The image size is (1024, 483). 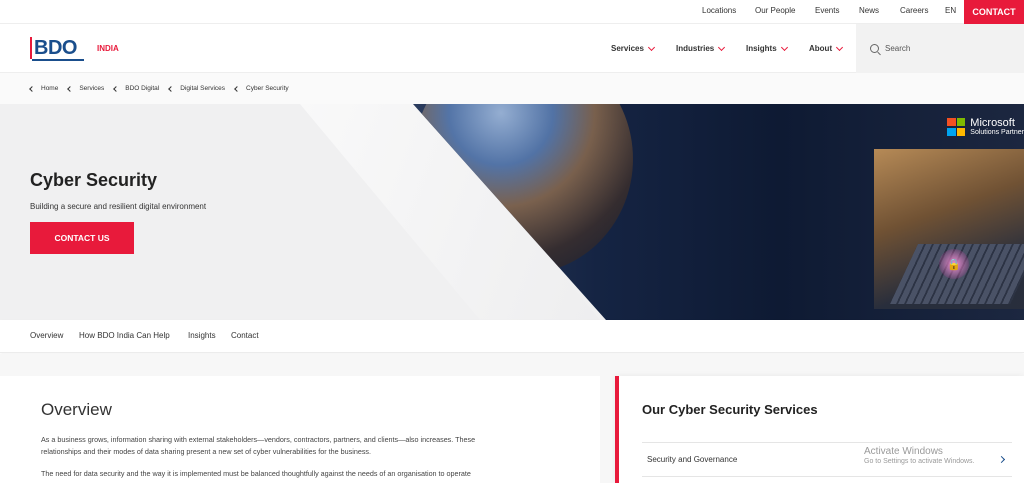 What do you see at coordinates (1001, 459) in the screenshot?
I see `chevron-right-icon` at bounding box center [1001, 459].